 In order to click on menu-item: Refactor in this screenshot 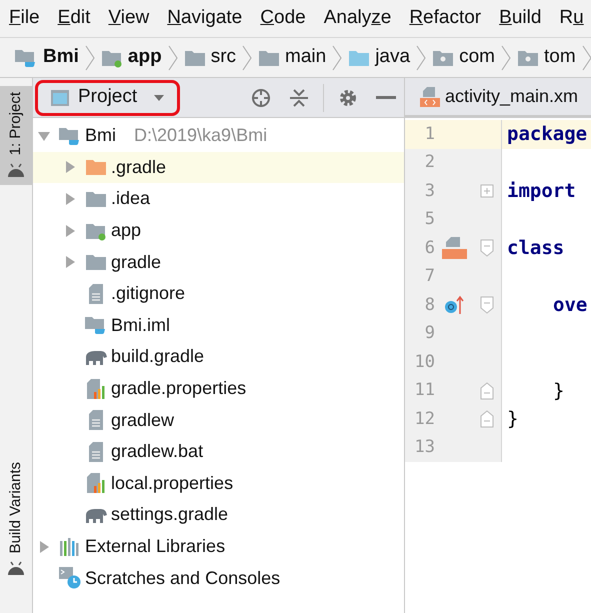, I will do `click(445, 18)`.